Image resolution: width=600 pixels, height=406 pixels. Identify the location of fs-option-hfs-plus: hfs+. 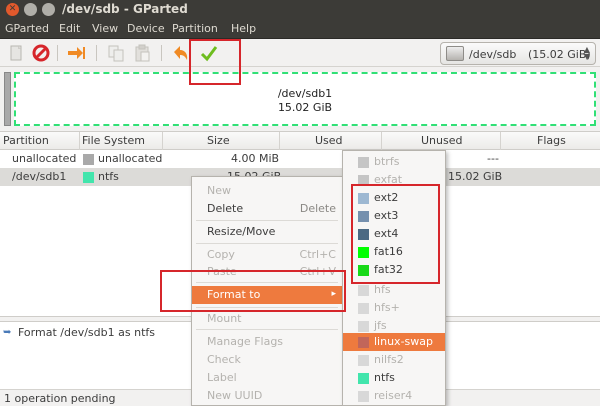
(394, 308).